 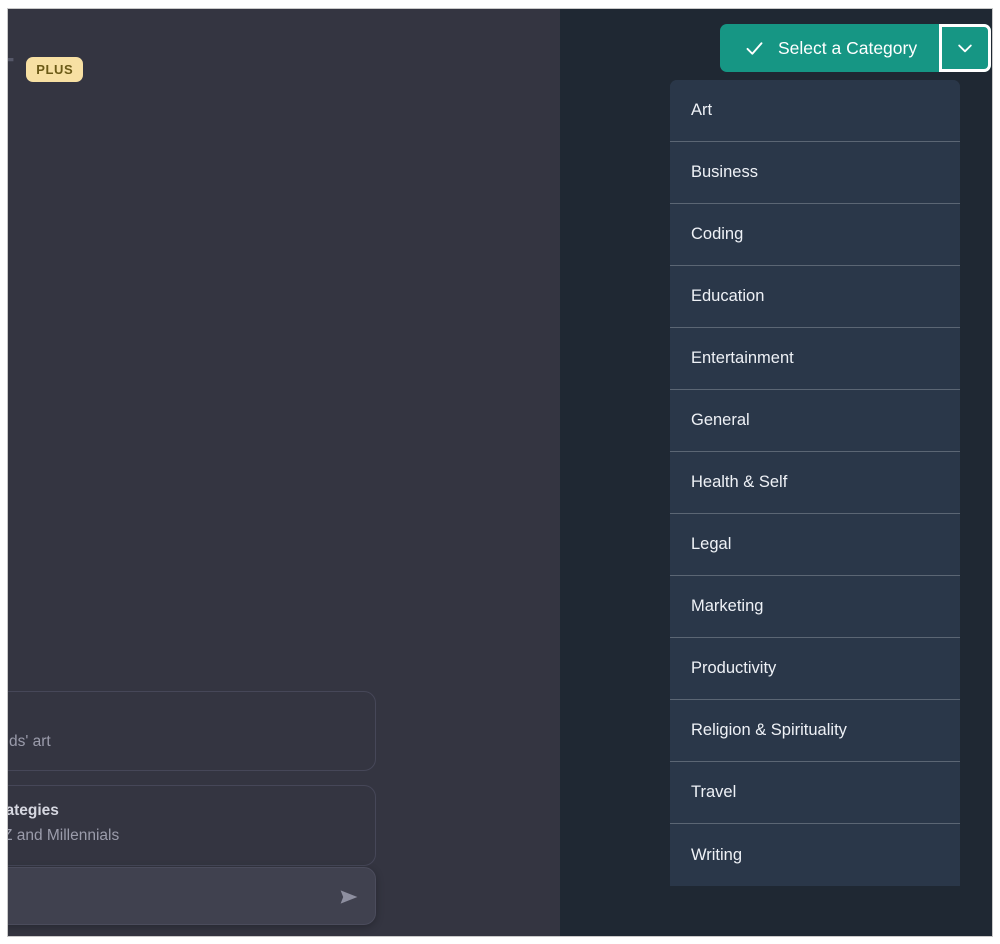 I want to click on message-composer, so click(x=192, y=896).